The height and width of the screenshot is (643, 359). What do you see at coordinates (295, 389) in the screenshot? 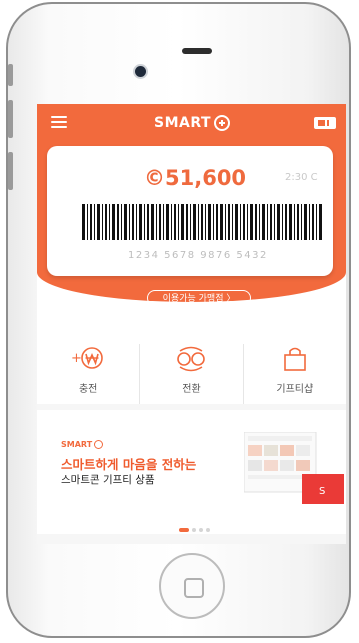
I see `gift-shop-label: 기프티샵` at bounding box center [295, 389].